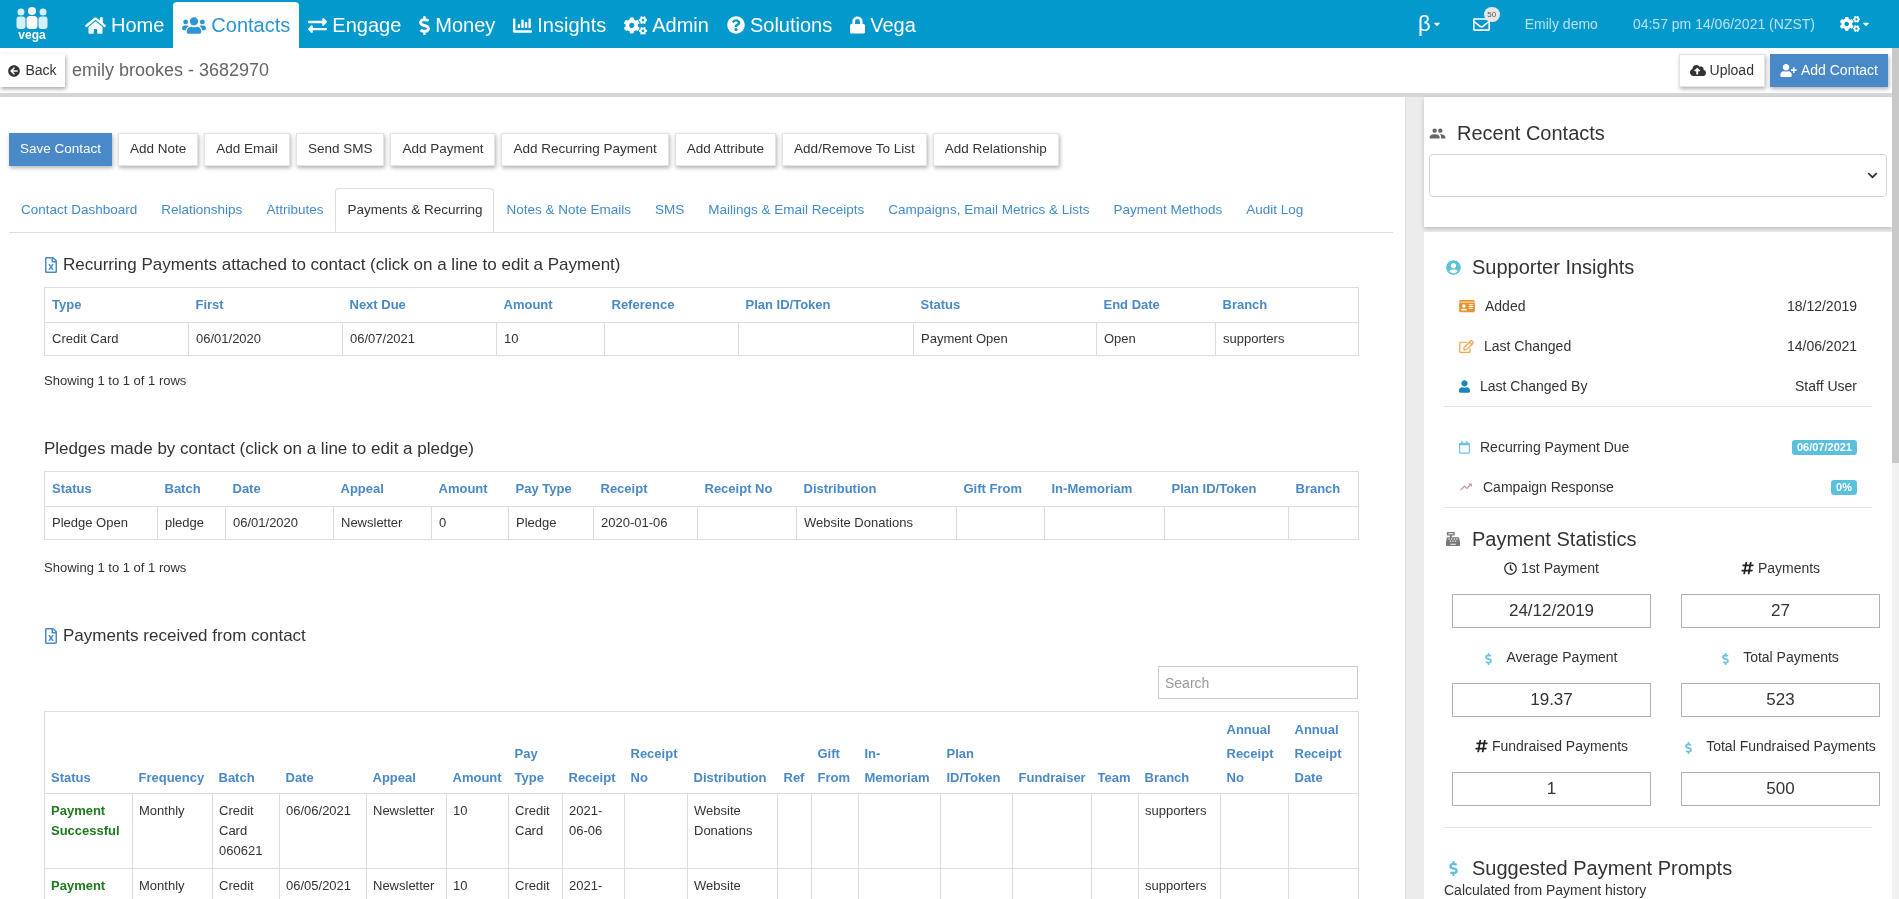 The height and width of the screenshot is (899, 1899). What do you see at coordinates (295, 210) in the screenshot?
I see `tab: Attributes` at bounding box center [295, 210].